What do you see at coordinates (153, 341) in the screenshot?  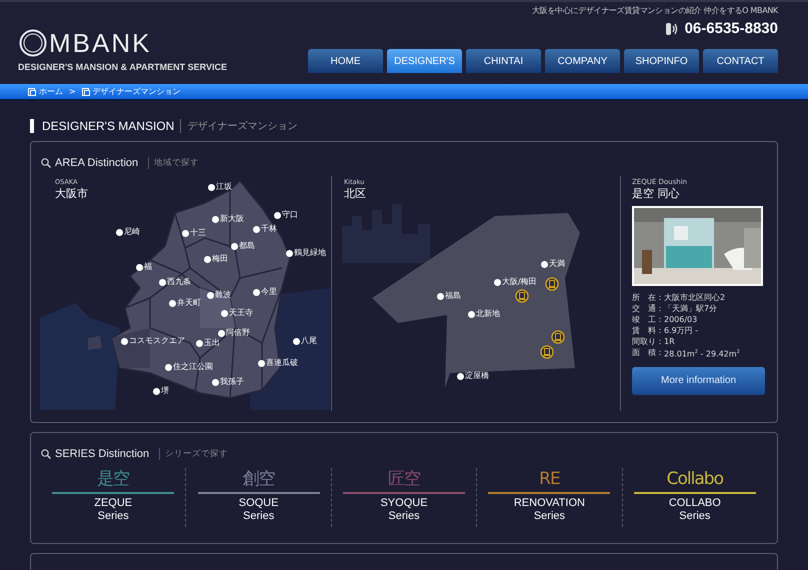 I see `map-location-link: コスモスクエア` at bounding box center [153, 341].